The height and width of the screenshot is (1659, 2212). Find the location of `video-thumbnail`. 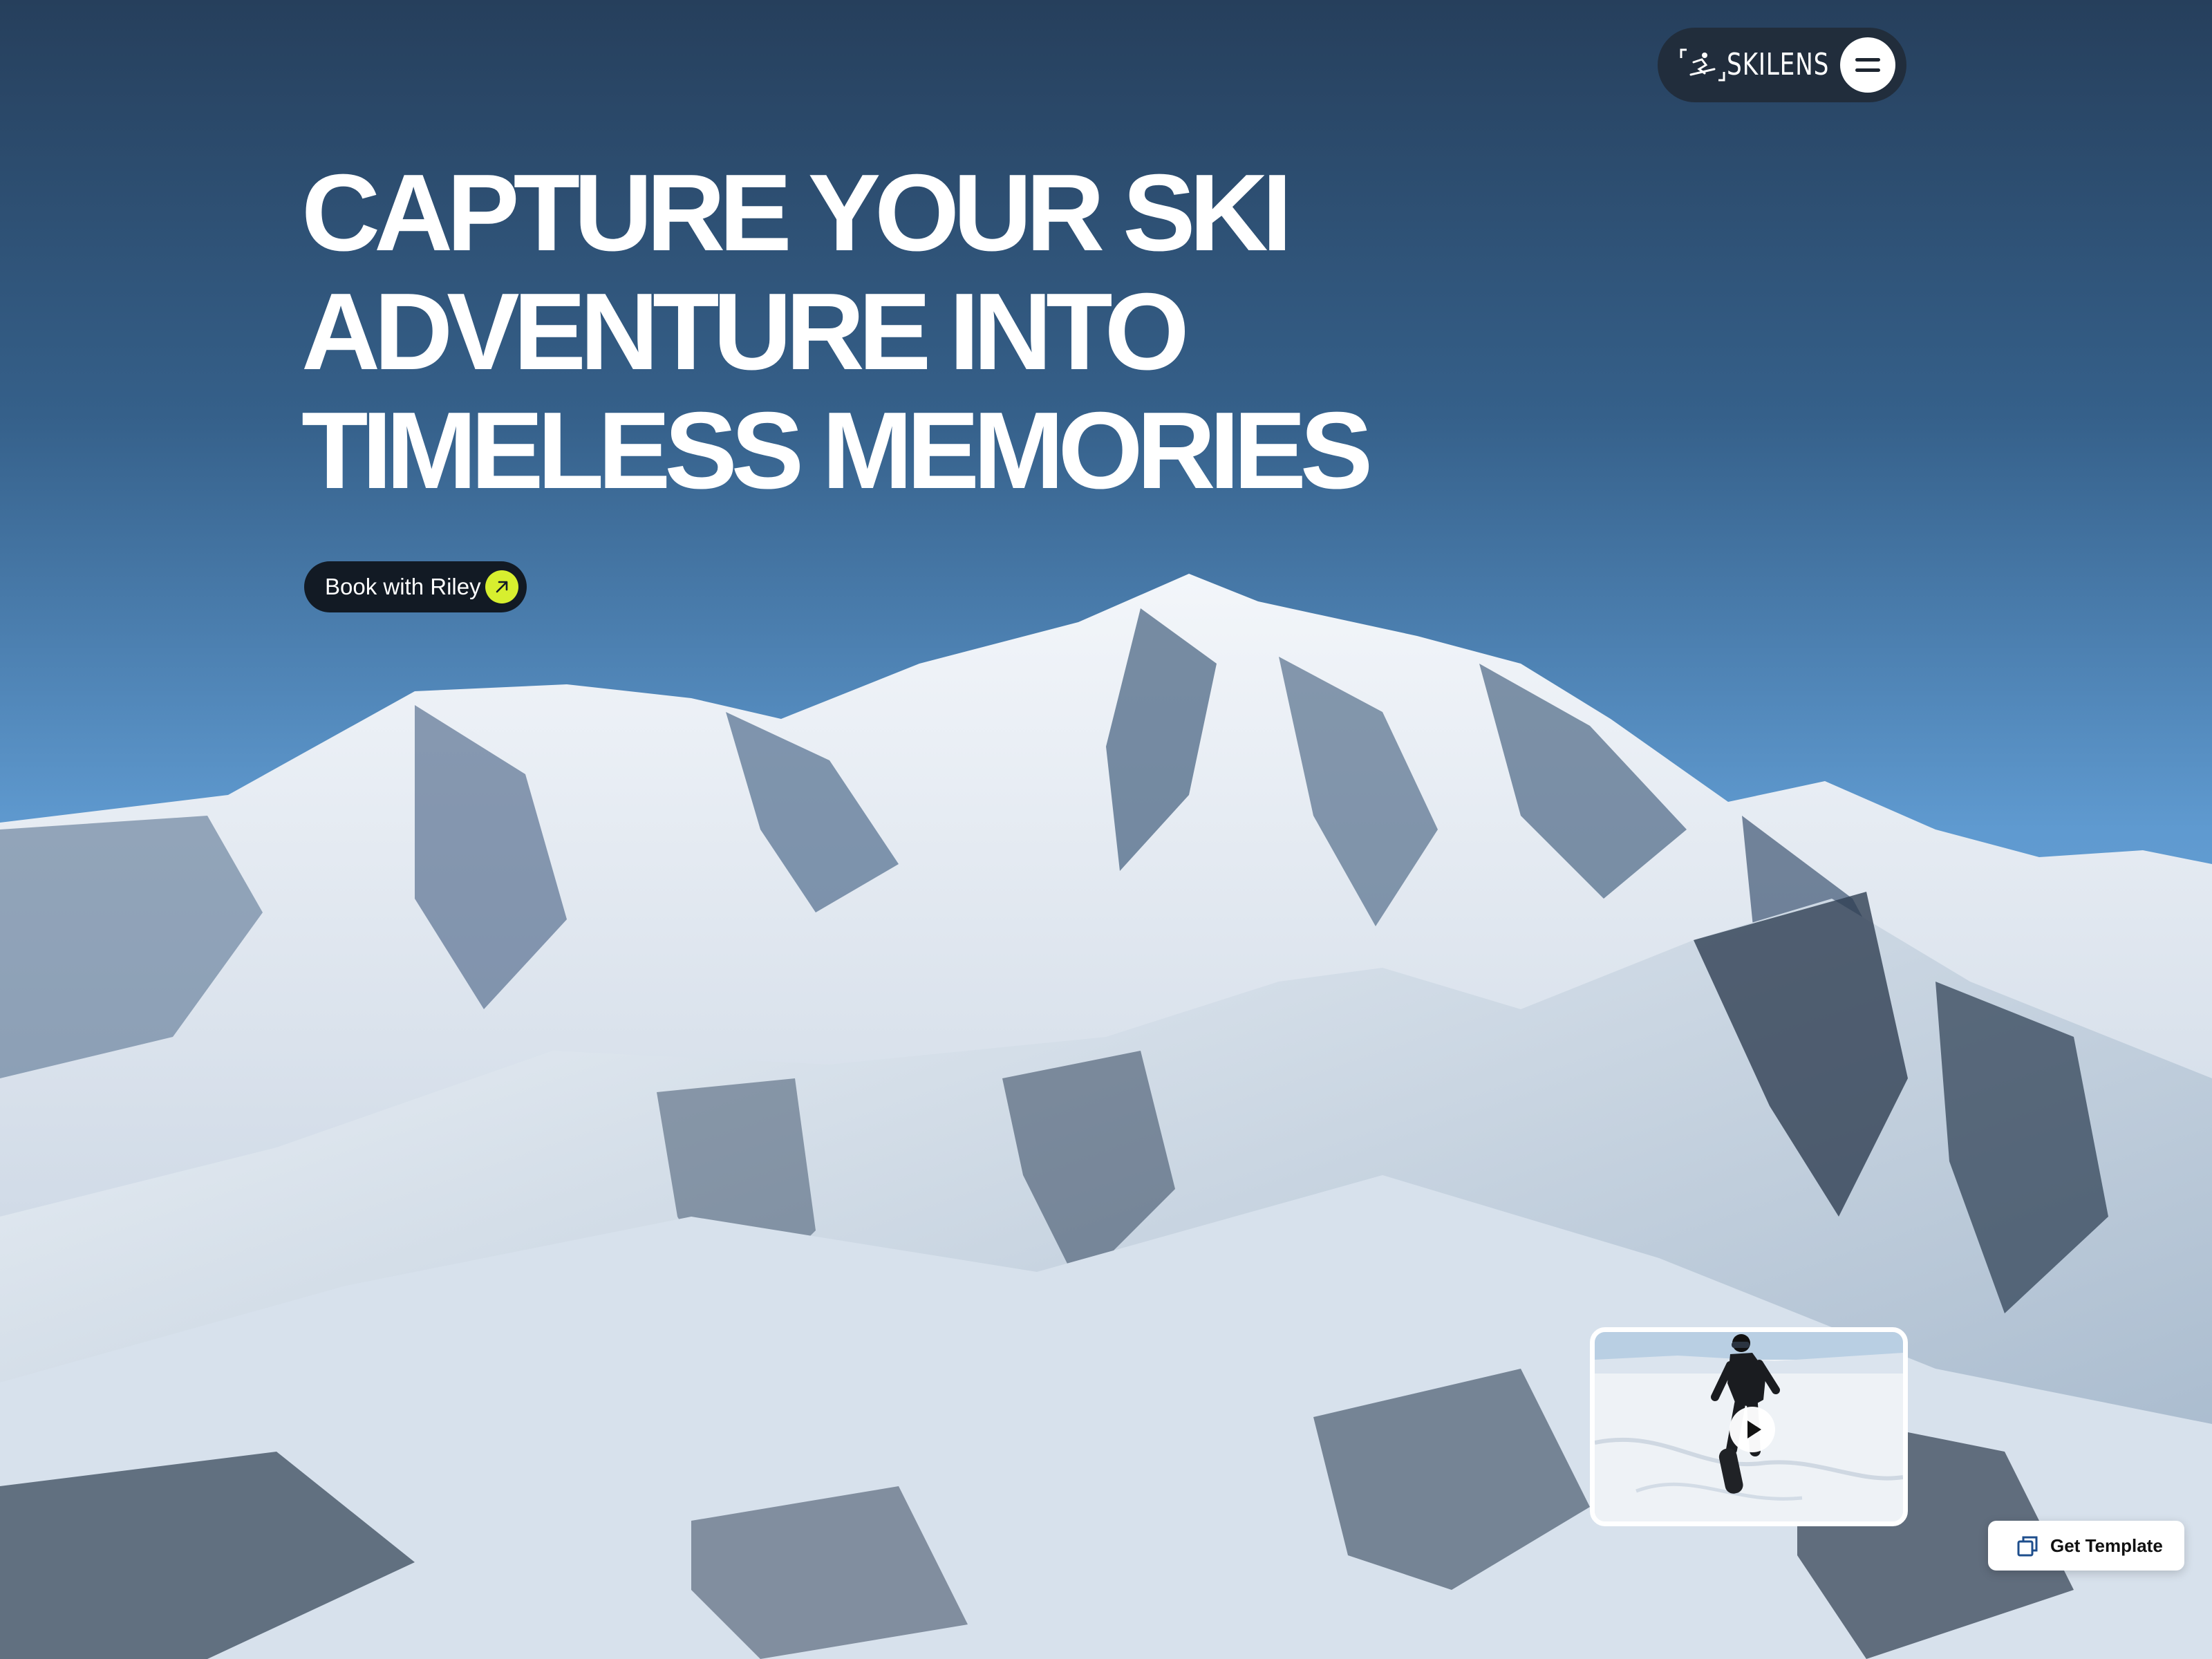

video-thumbnail is located at coordinates (1749, 1427).